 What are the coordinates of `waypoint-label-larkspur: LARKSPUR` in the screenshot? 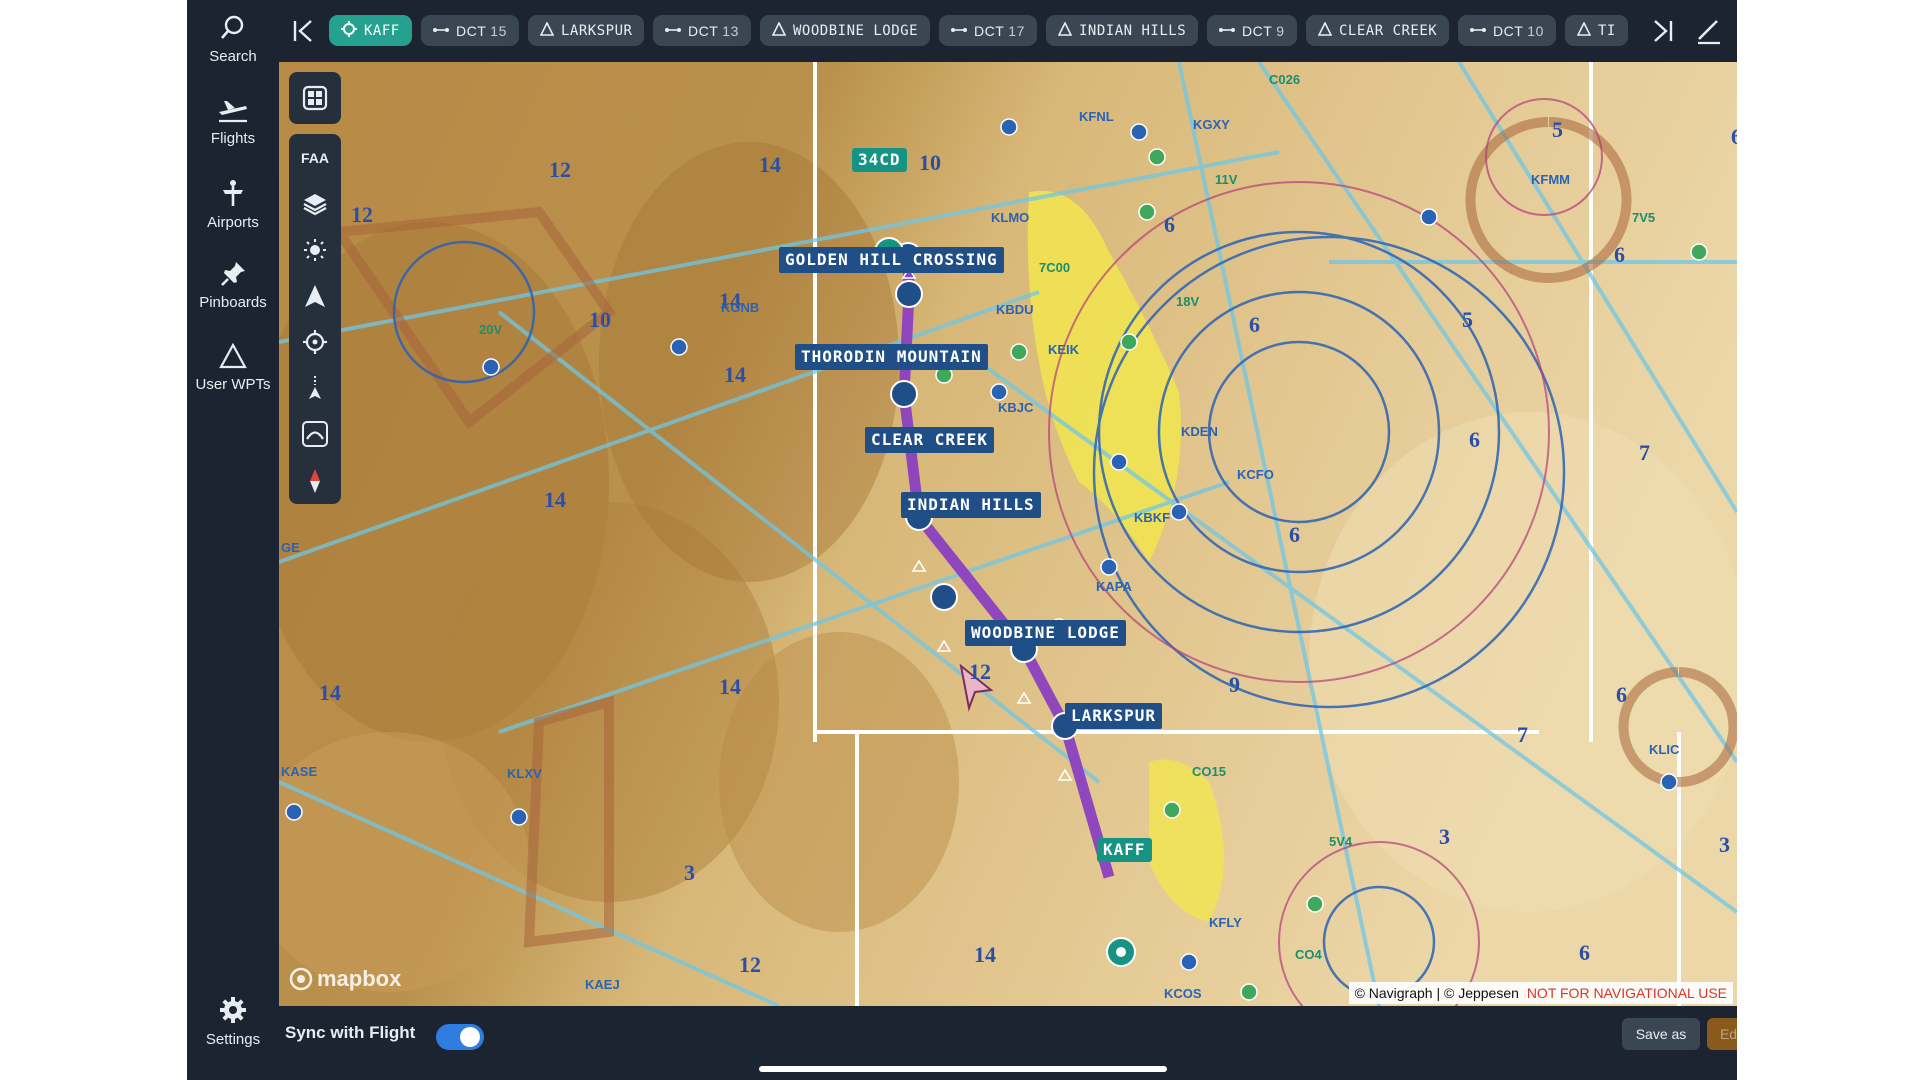 It's located at (1114, 716).